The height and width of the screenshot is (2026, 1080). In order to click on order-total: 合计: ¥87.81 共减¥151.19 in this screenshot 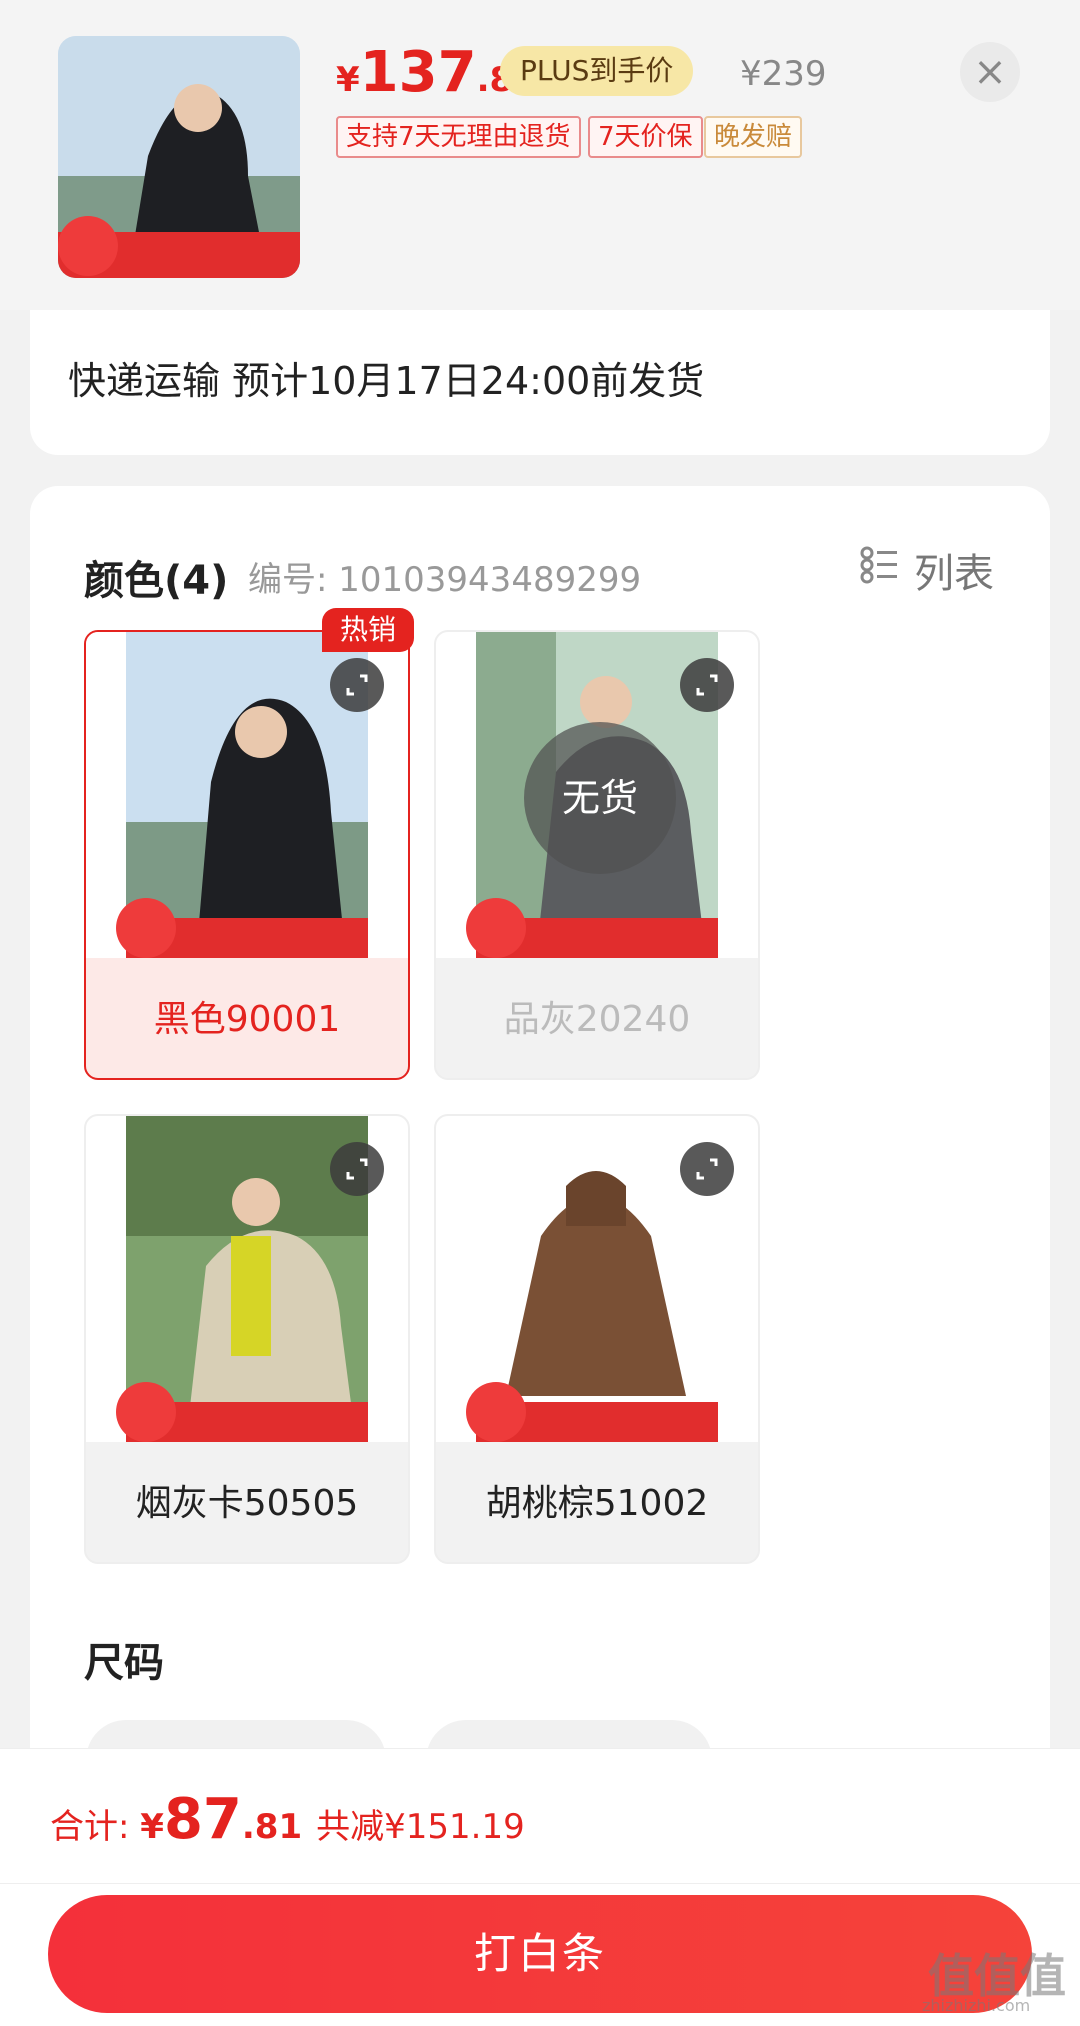, I will do `click(287, 1819)`.